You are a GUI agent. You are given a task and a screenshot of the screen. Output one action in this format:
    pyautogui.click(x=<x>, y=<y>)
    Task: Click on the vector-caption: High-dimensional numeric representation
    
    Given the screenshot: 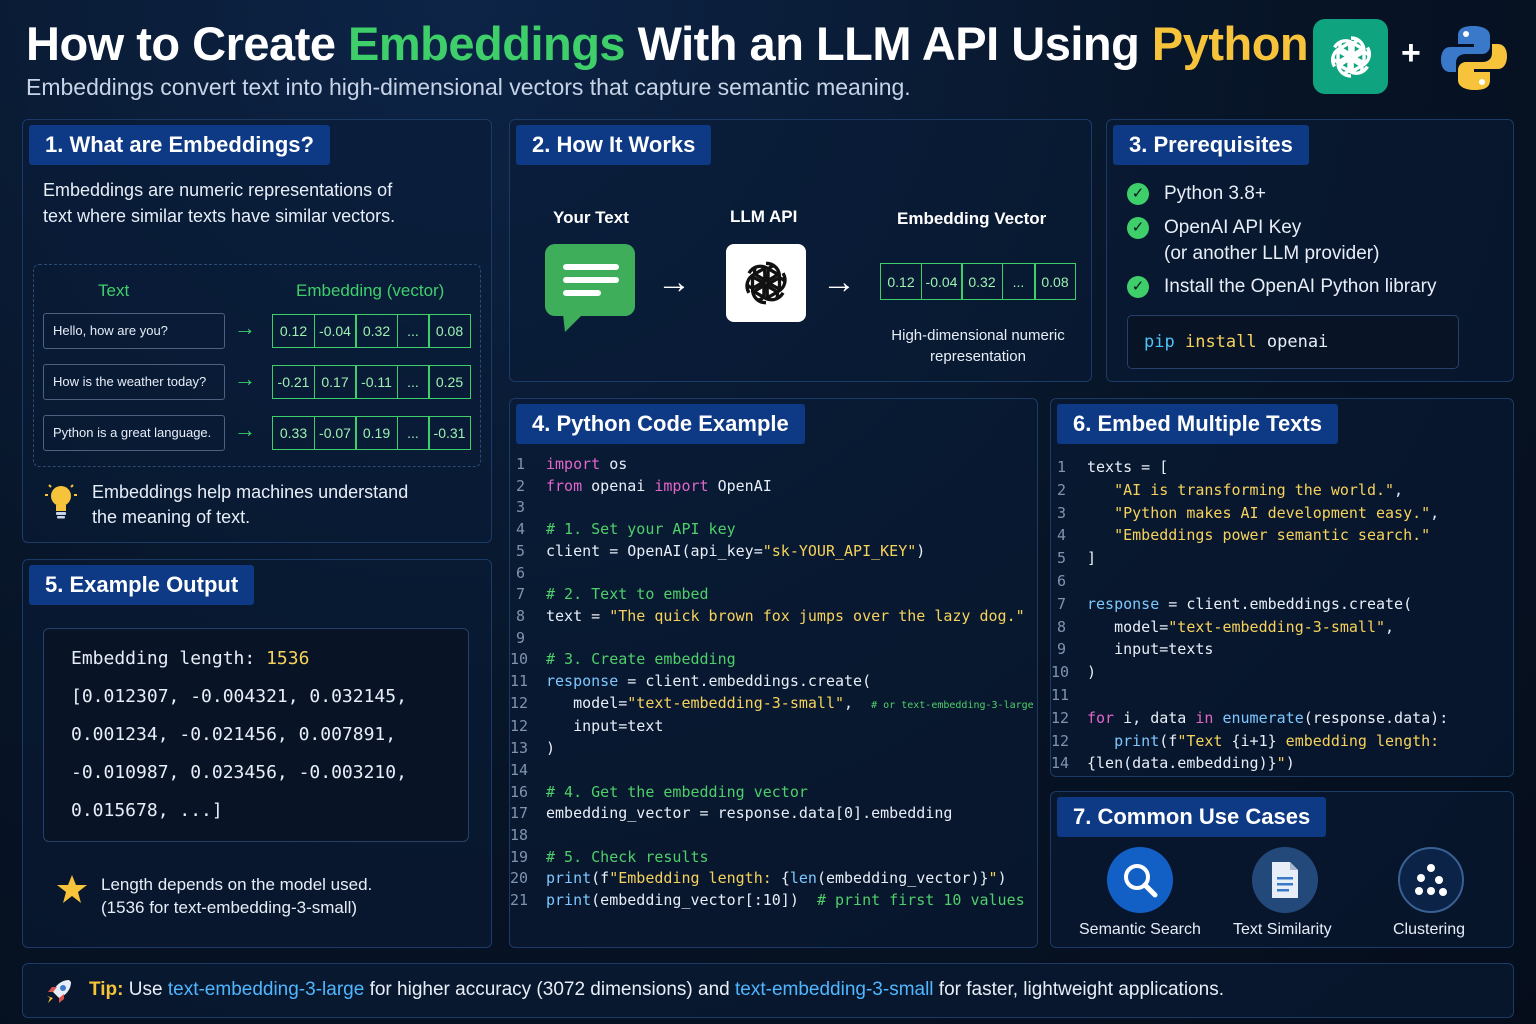 What is the action you would take?
    pyautogui.click(x=978, y=346)
    